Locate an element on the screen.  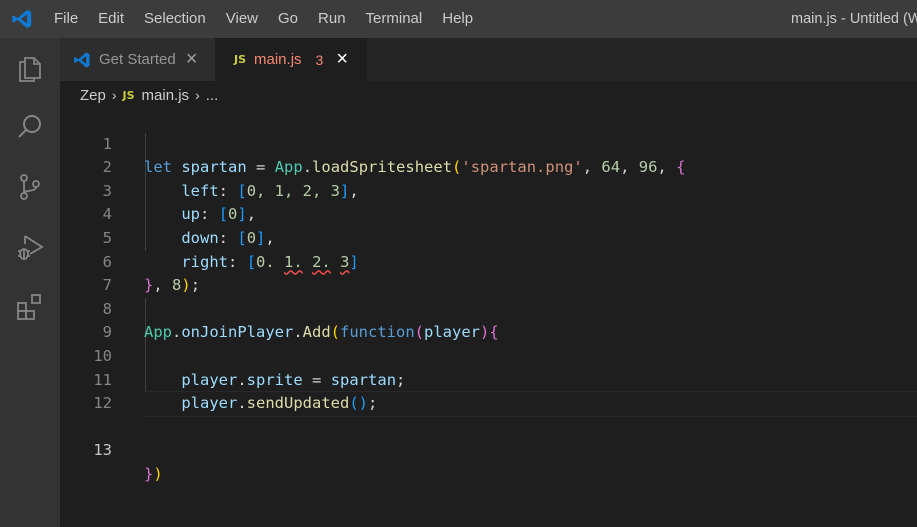
run-debug-icon is located at coordinates (30, 247).